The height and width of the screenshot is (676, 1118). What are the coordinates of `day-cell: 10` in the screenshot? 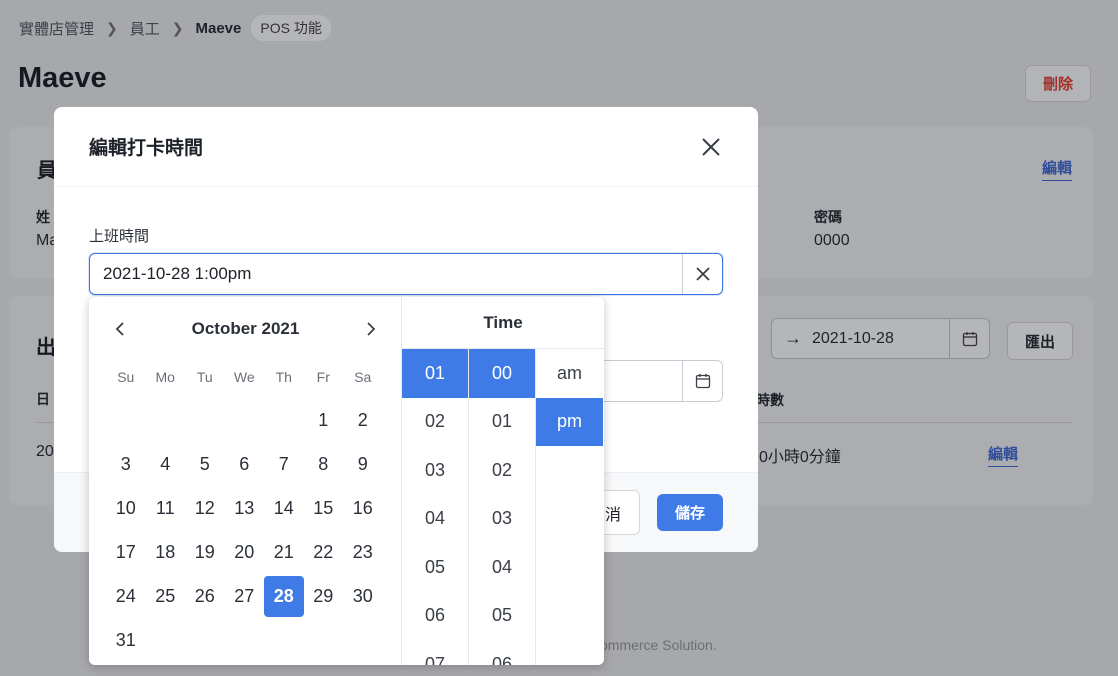 It's located at (126, 508).